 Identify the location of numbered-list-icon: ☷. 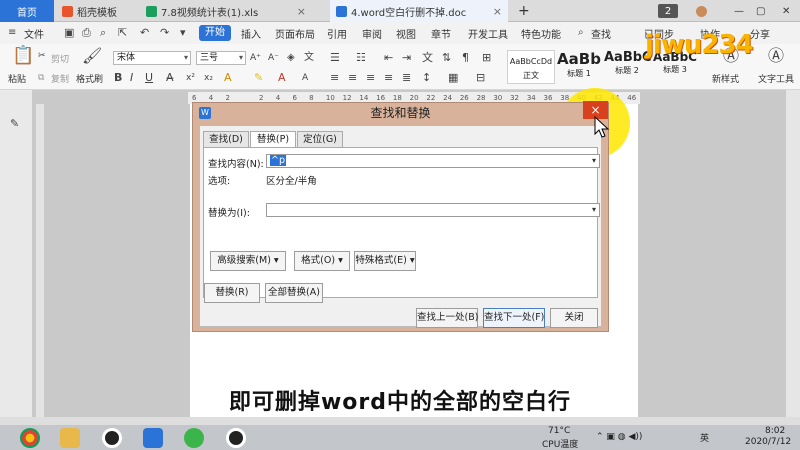
(361, 58).